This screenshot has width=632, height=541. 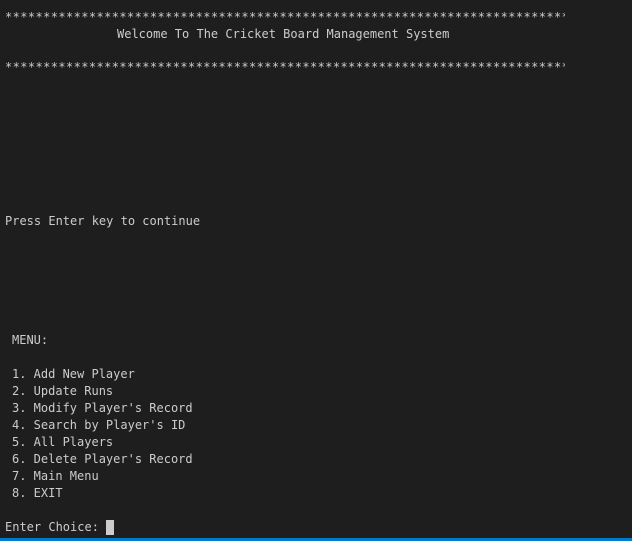 I want to click on input-prompt-line: Enter Choice:, so click(x=59, y=527).